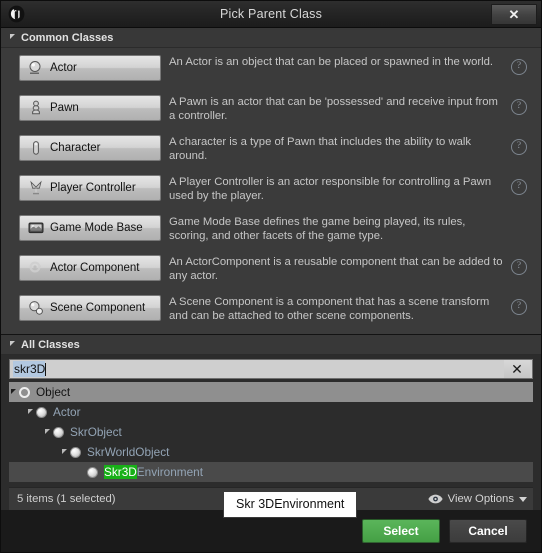  I want to click on common-class-label: Game Mode Base, so click(96, 228).